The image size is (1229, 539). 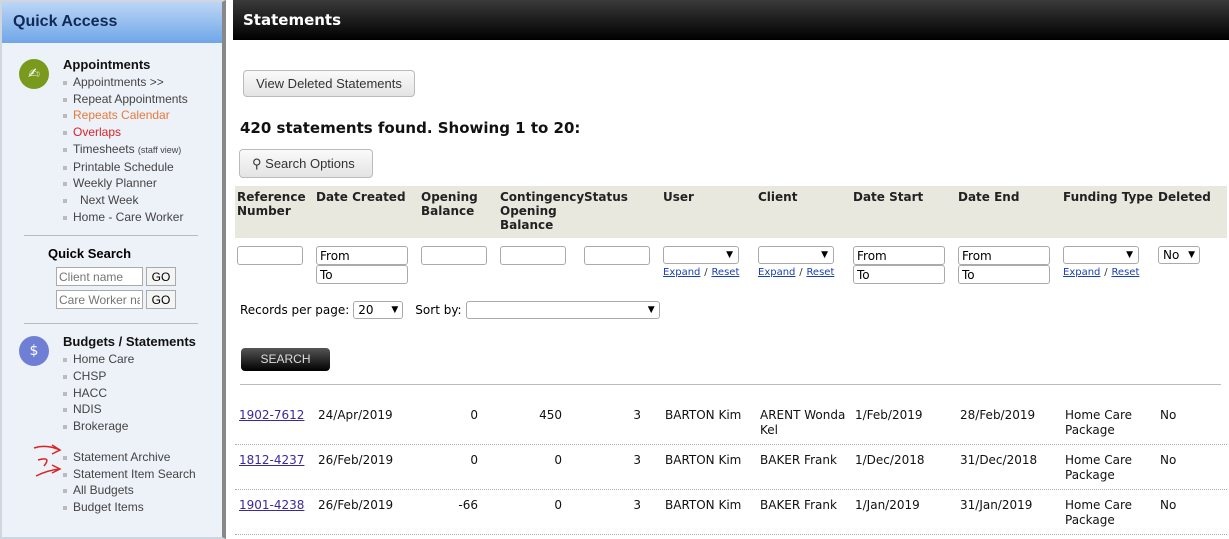 I want to click on date-end-to, so click(x=1004, y=274).